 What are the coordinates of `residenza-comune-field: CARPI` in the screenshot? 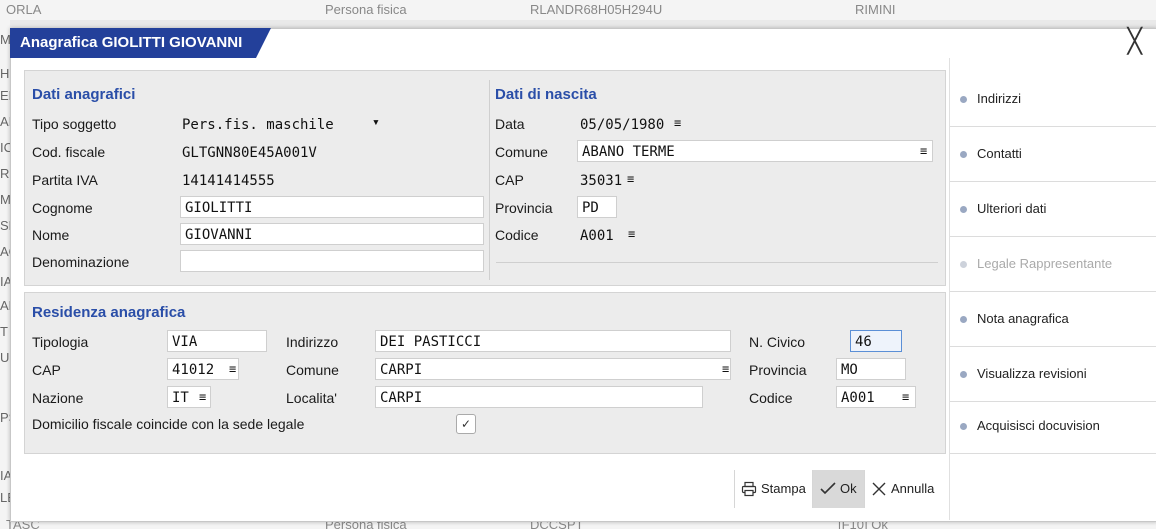 It's located at (553, 369).